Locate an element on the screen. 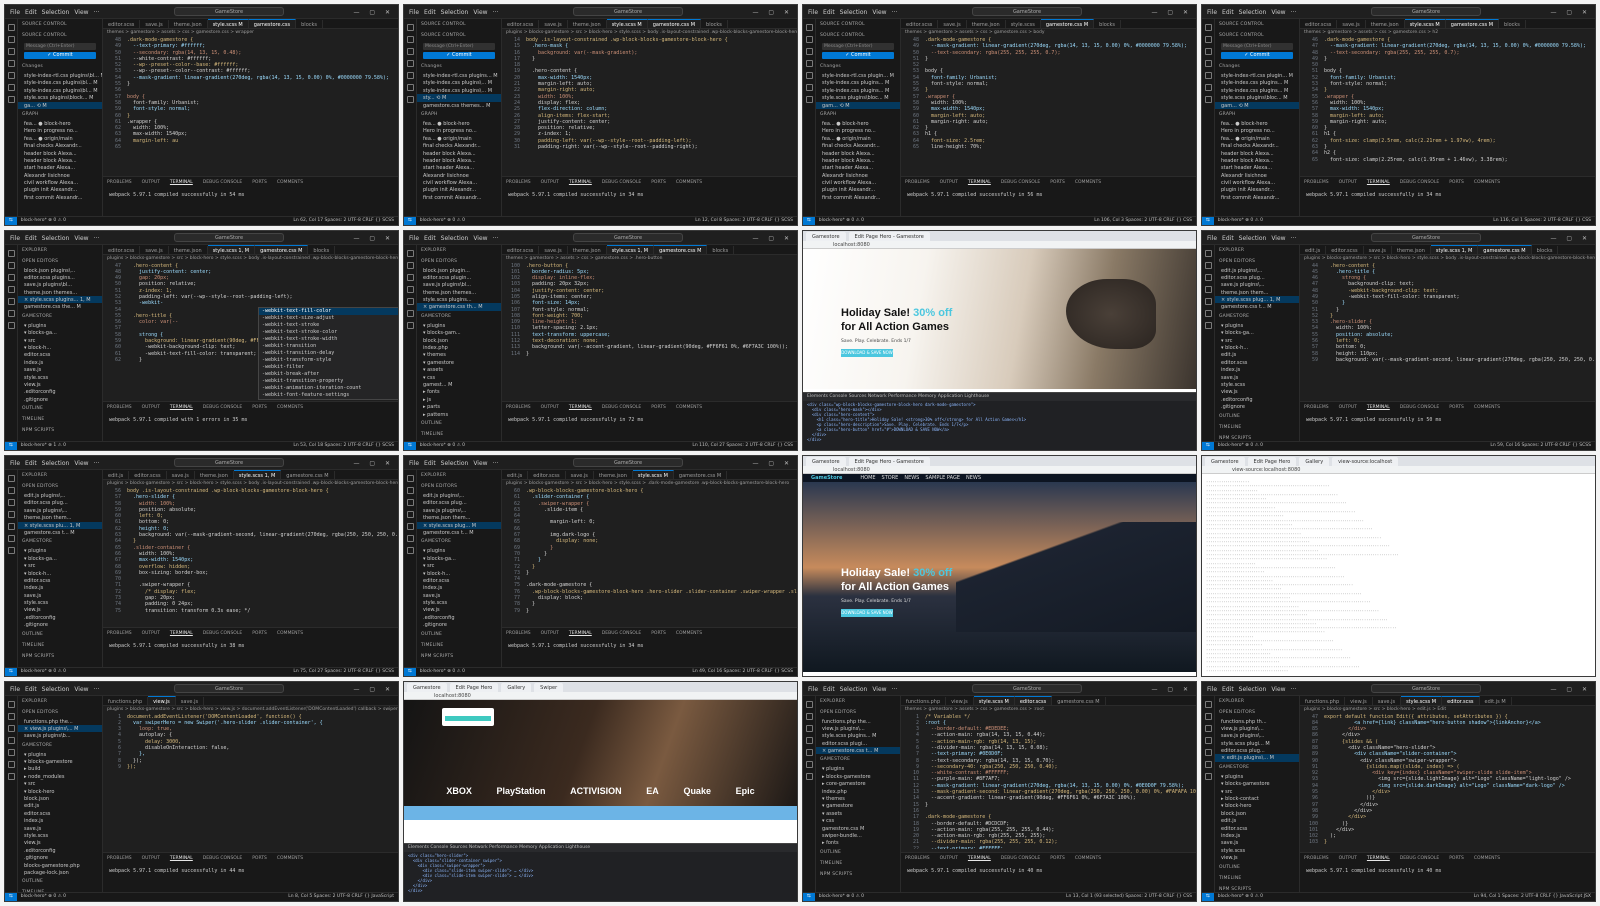  sidebar-item: view.js is located at coordinates (60, 609).